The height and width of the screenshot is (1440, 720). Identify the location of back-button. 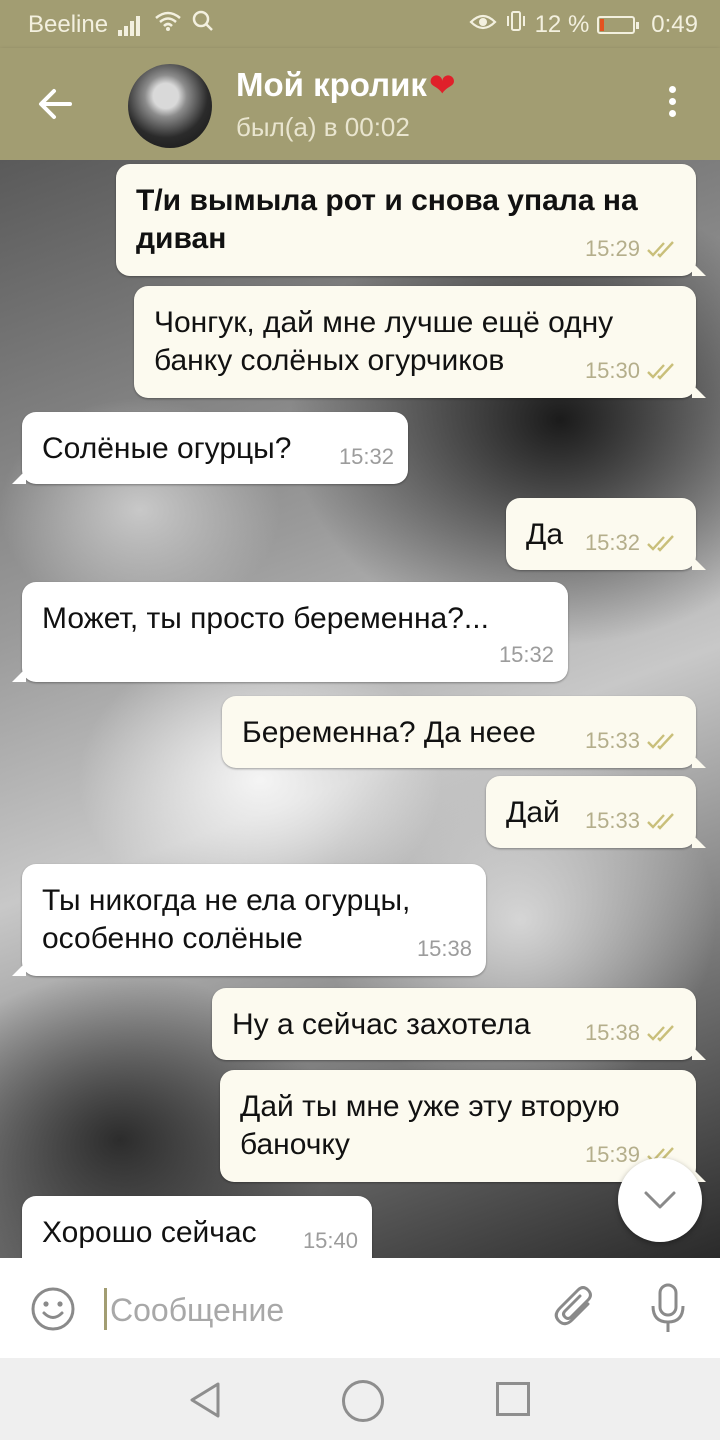
(56, 104).